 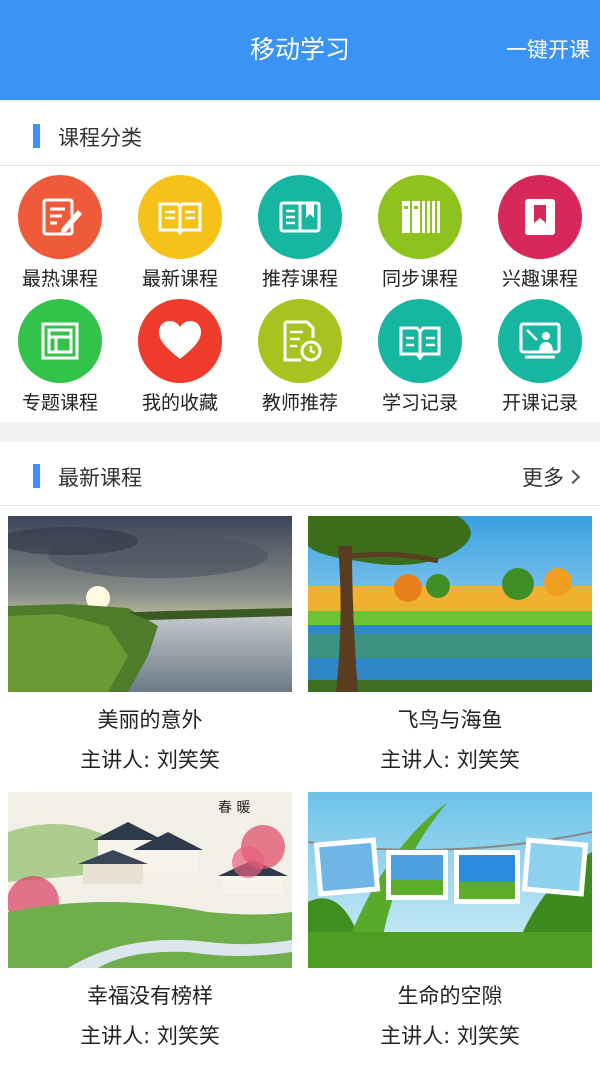 What do you see at coordinates (100, 138) in the screenshot?
I see `category-section-title: 课程分类` at bounding box center [100, 138].